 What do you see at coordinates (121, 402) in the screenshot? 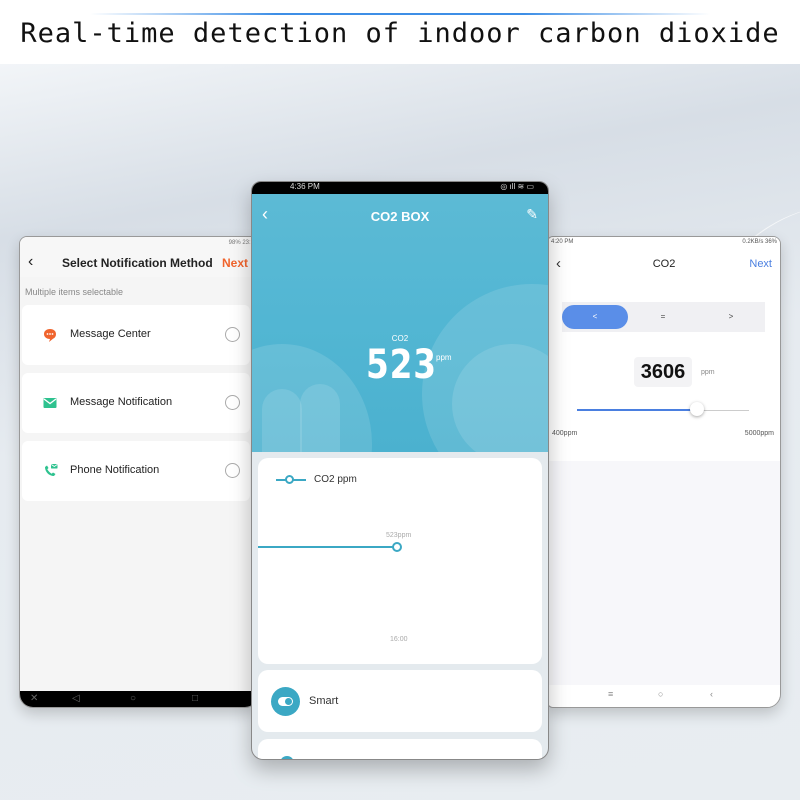
I see `option-label: Message Notification` at bounding box center [121, 402].